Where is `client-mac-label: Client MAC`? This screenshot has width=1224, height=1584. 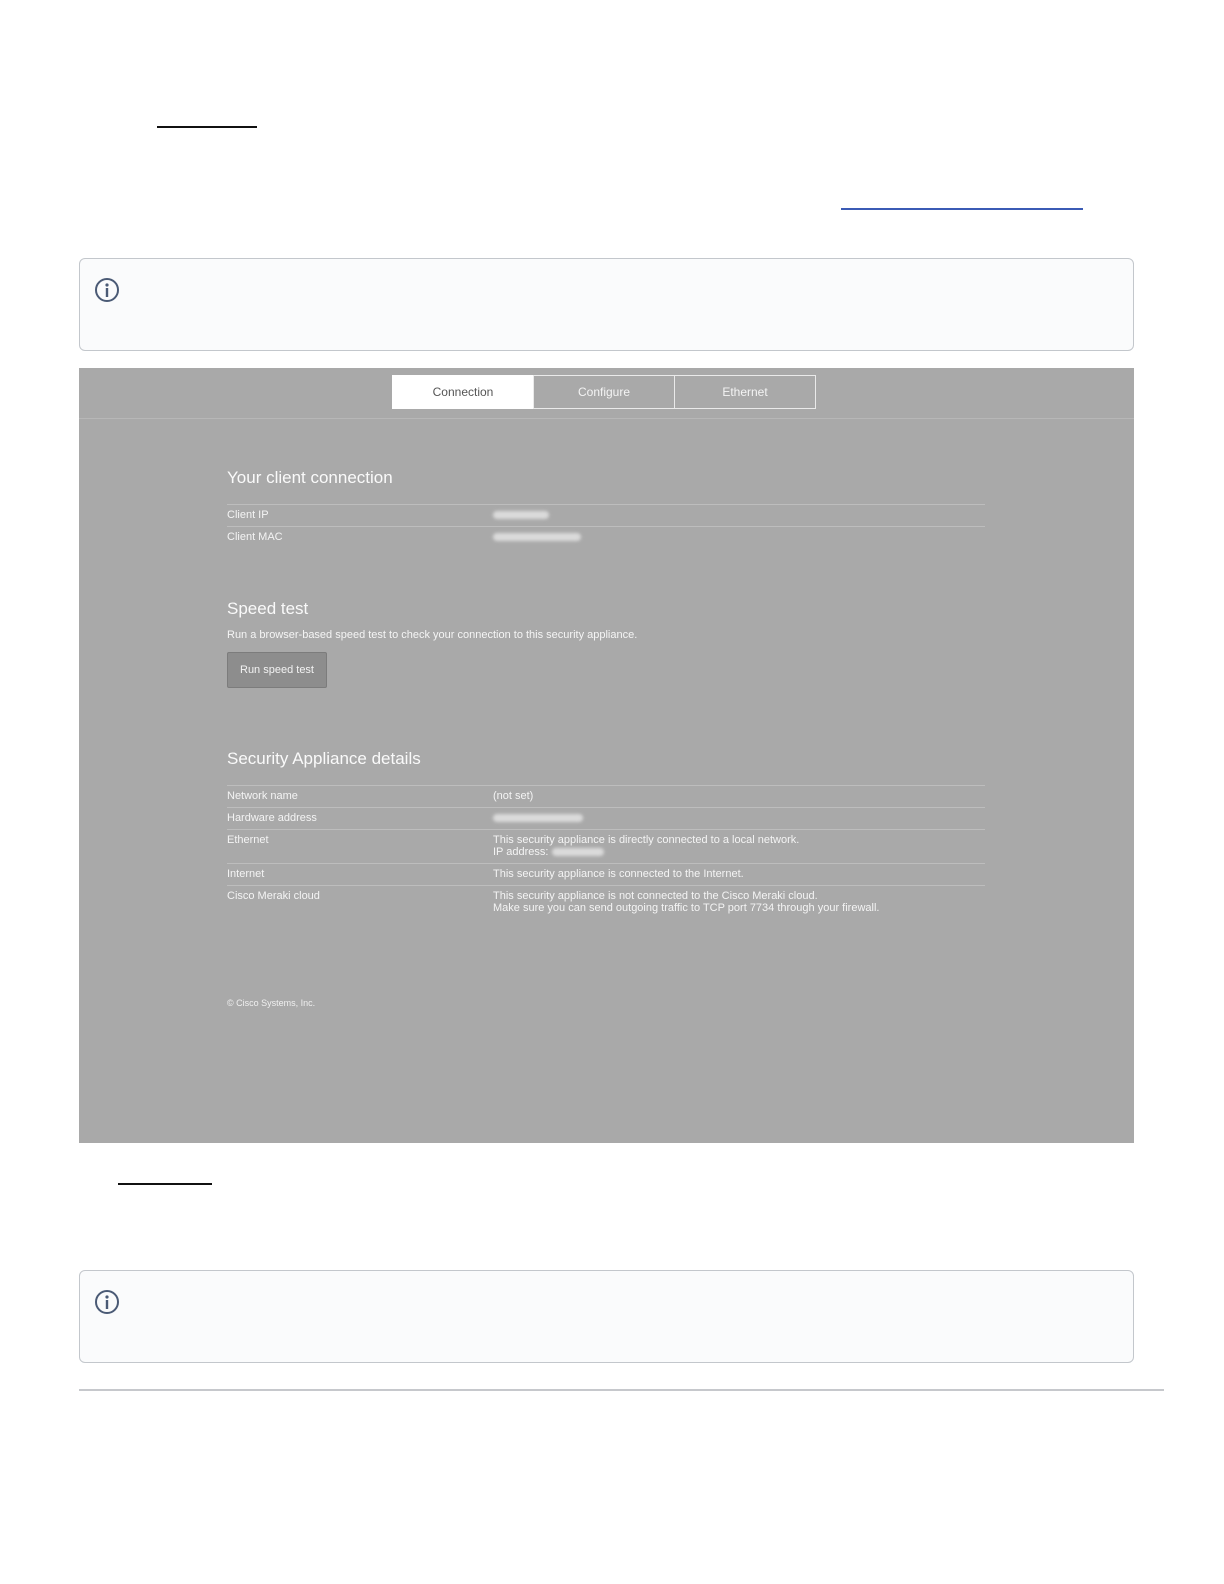 client-mac-label: Client MAC is located at coordinates (255, 537).